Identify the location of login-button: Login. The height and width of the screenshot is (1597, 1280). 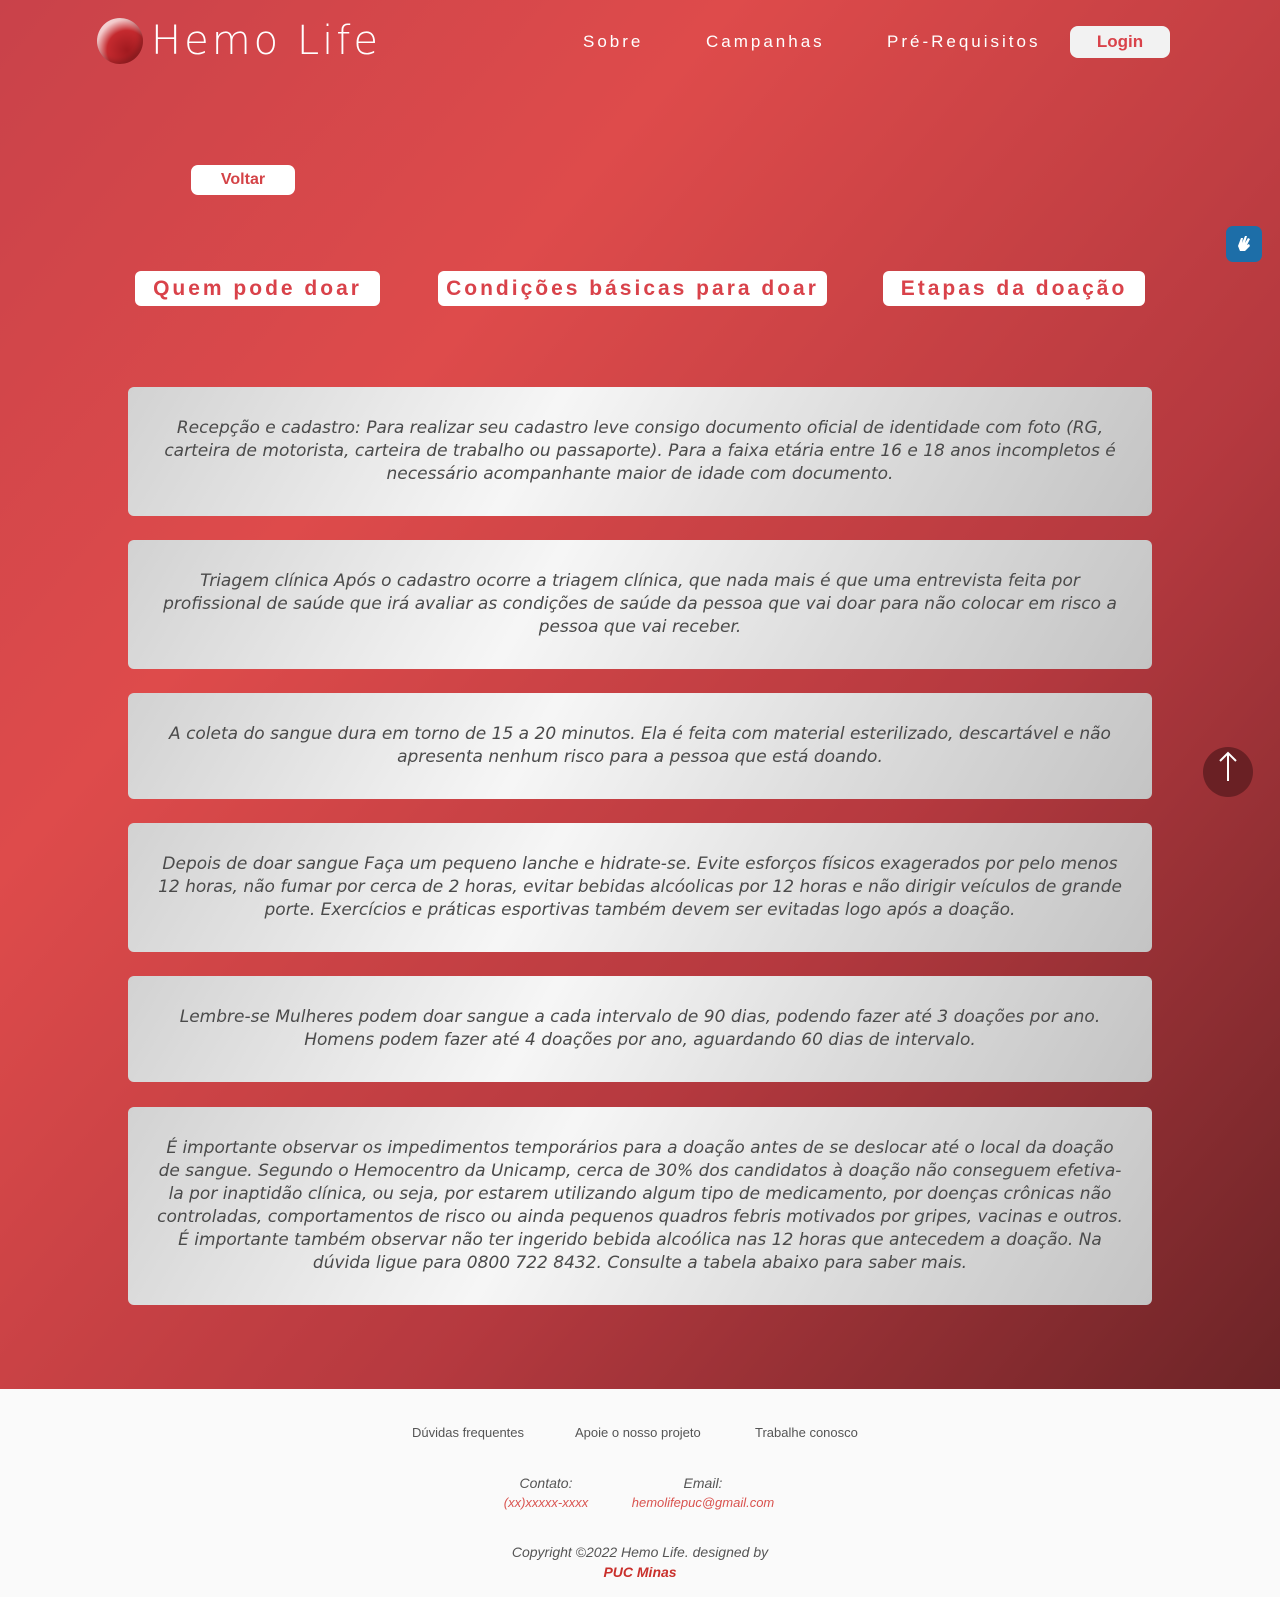
(1120, 42).